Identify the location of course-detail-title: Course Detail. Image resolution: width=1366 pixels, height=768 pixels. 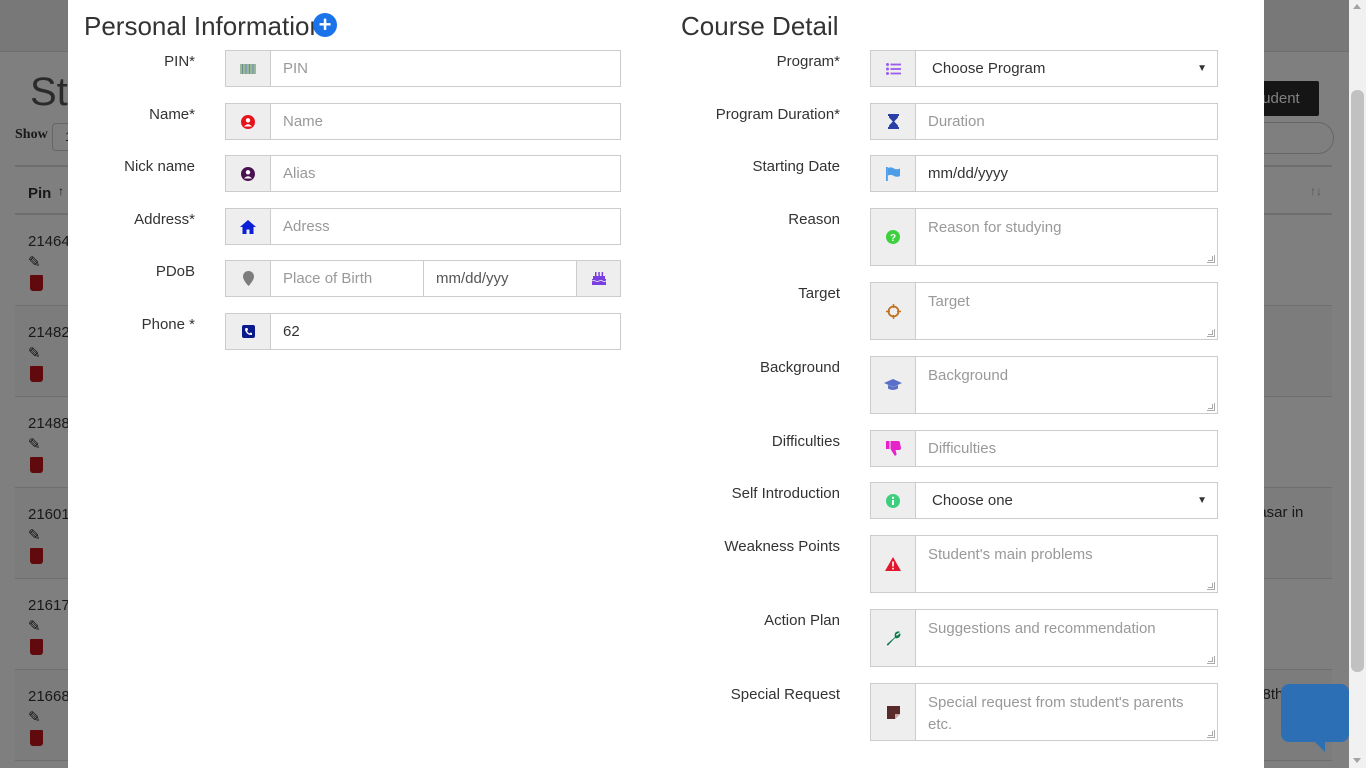
(760, 26).